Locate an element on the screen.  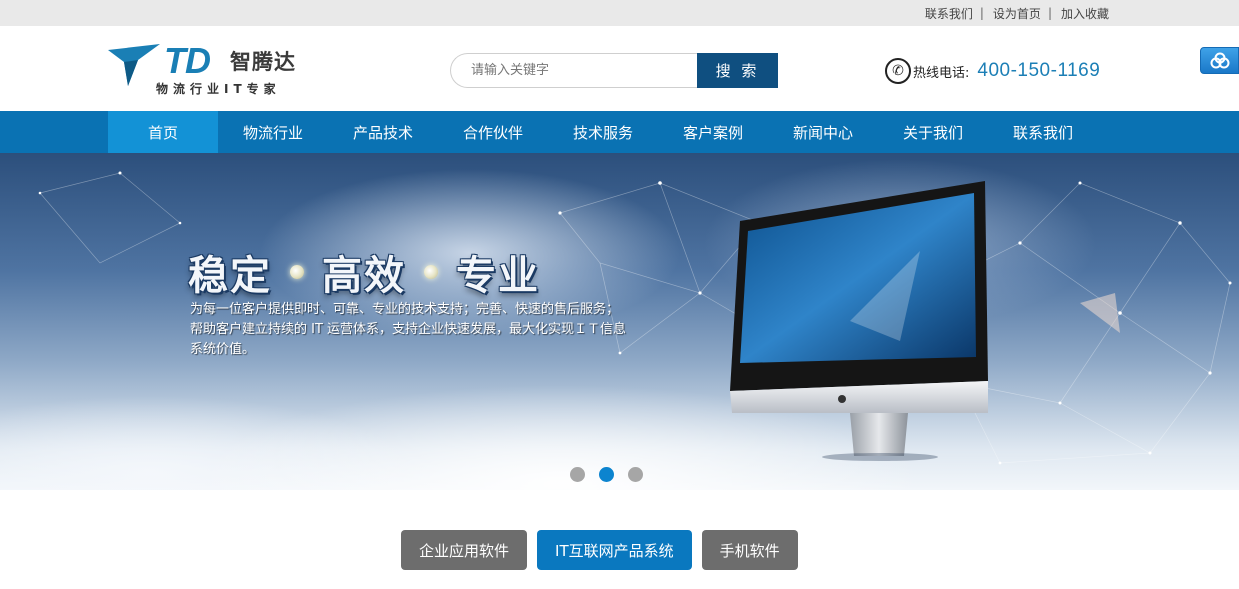
hotline-label: 热线电话: is located at coordinates (941, 73).